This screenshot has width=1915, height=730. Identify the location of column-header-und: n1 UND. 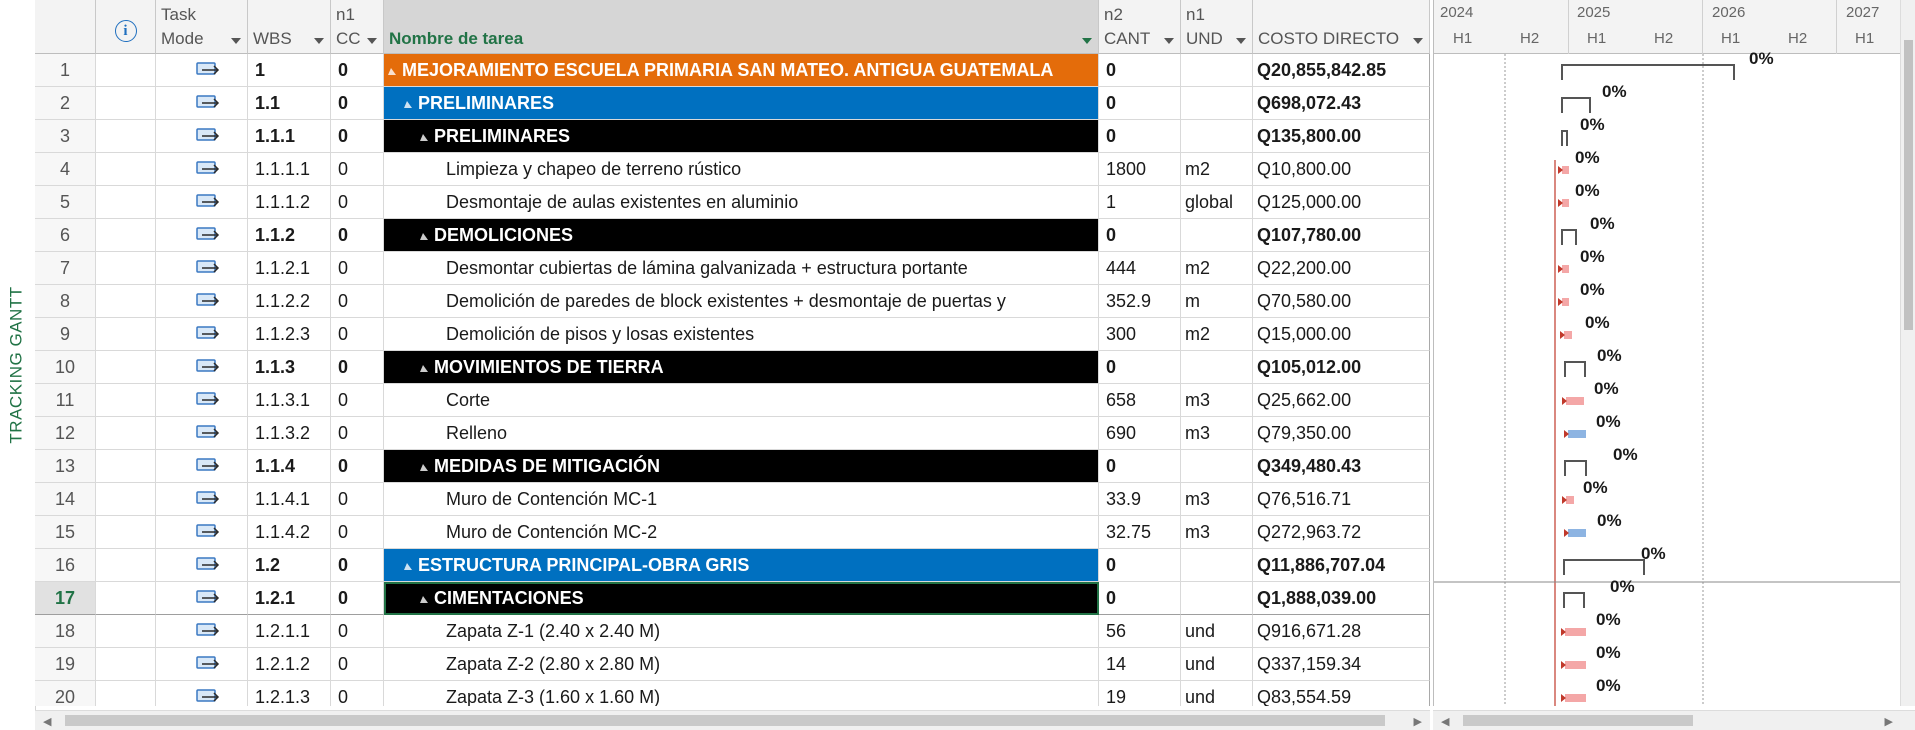
(1217, 27).